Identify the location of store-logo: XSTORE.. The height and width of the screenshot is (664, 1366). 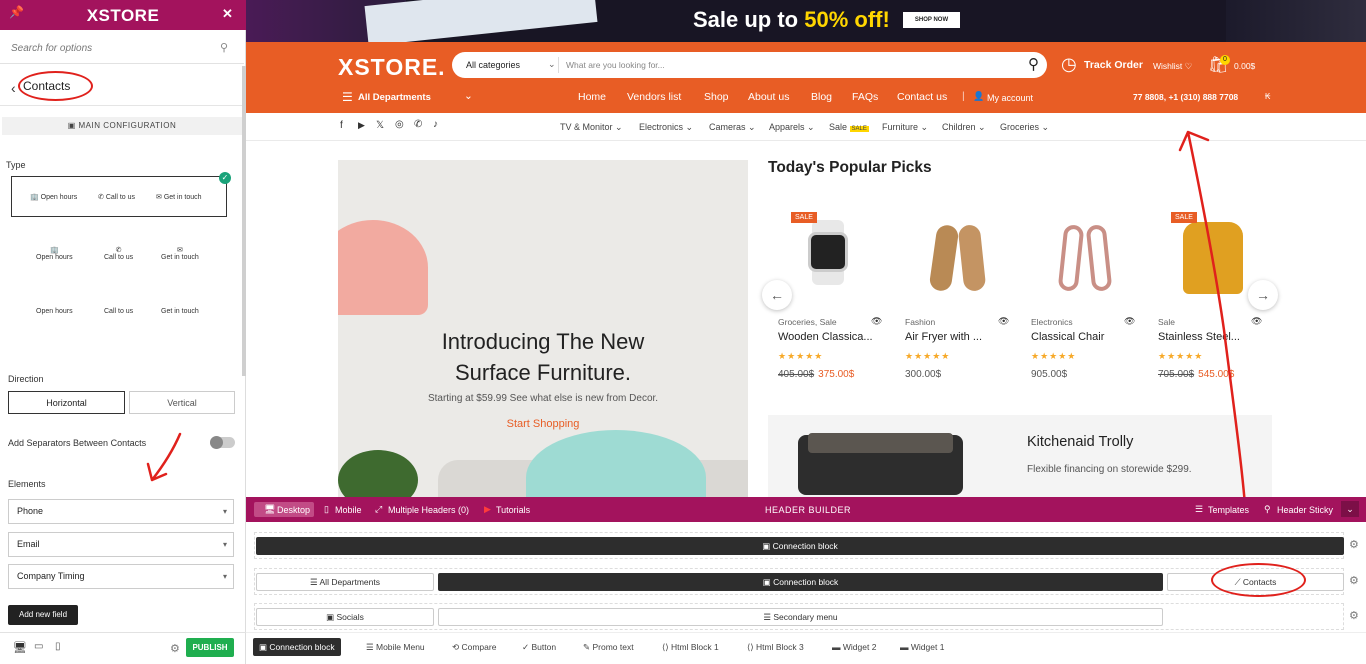
(392, 67).